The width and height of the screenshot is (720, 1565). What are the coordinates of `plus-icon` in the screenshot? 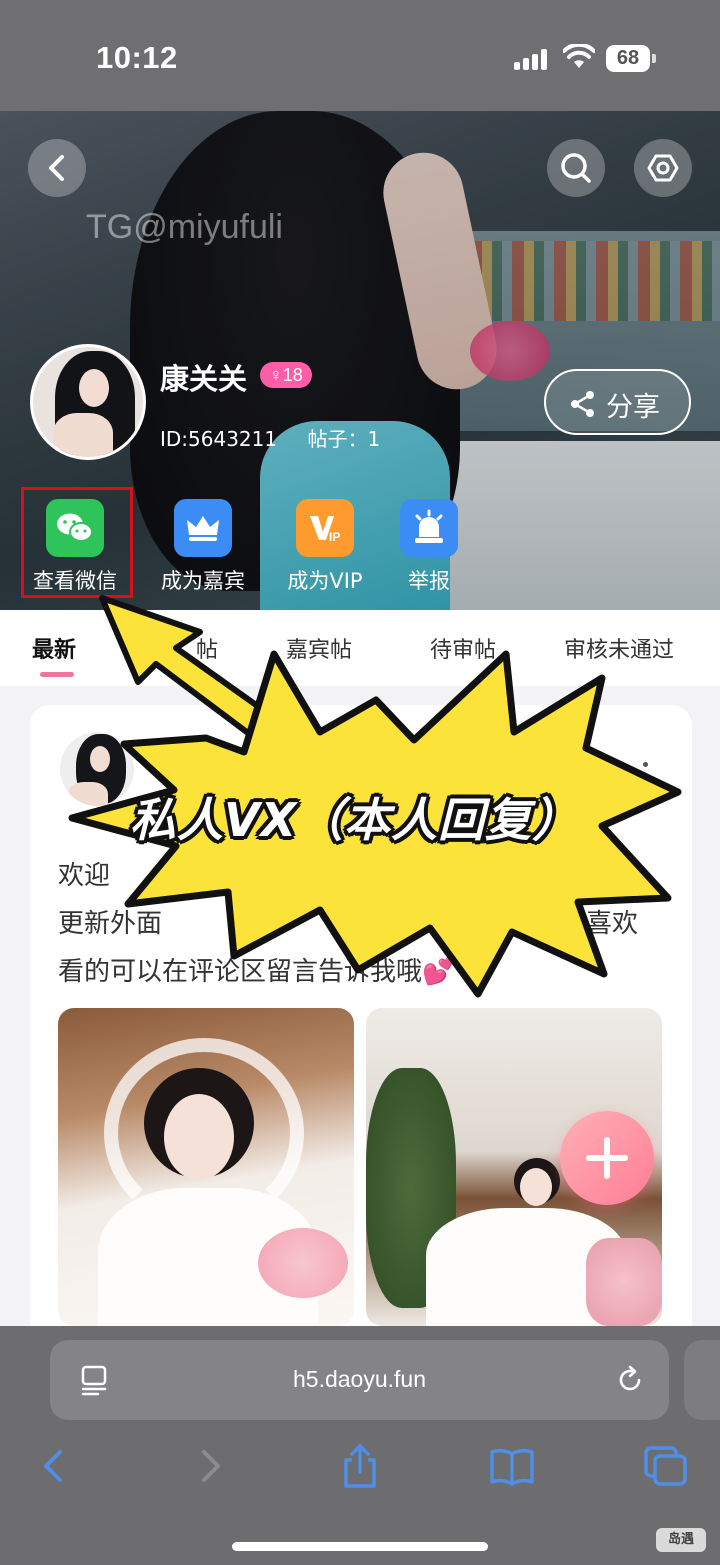 It's located at (607, 1158).